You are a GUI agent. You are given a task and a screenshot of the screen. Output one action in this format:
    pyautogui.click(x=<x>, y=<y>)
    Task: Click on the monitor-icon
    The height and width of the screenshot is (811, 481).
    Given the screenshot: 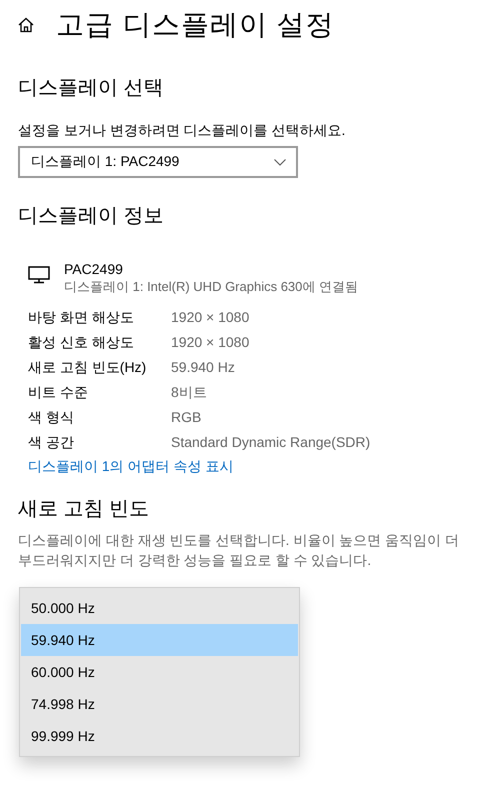 What is the action you would take?
    pyautogui.click(x=39, y=275)
    